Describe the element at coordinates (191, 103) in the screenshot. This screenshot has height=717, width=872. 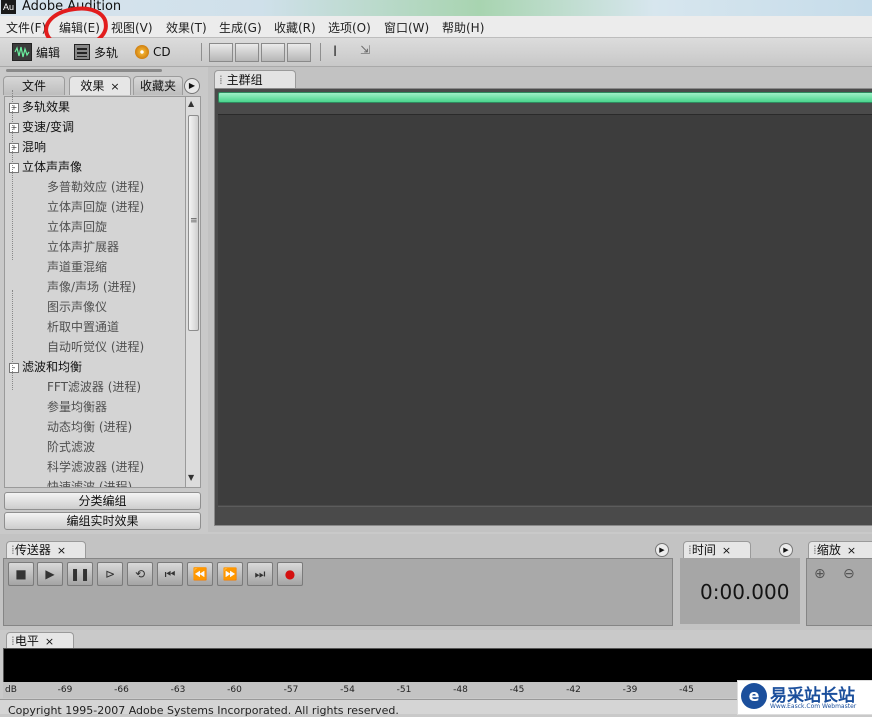
I see `scroll-up-icon: ▲` at that location.